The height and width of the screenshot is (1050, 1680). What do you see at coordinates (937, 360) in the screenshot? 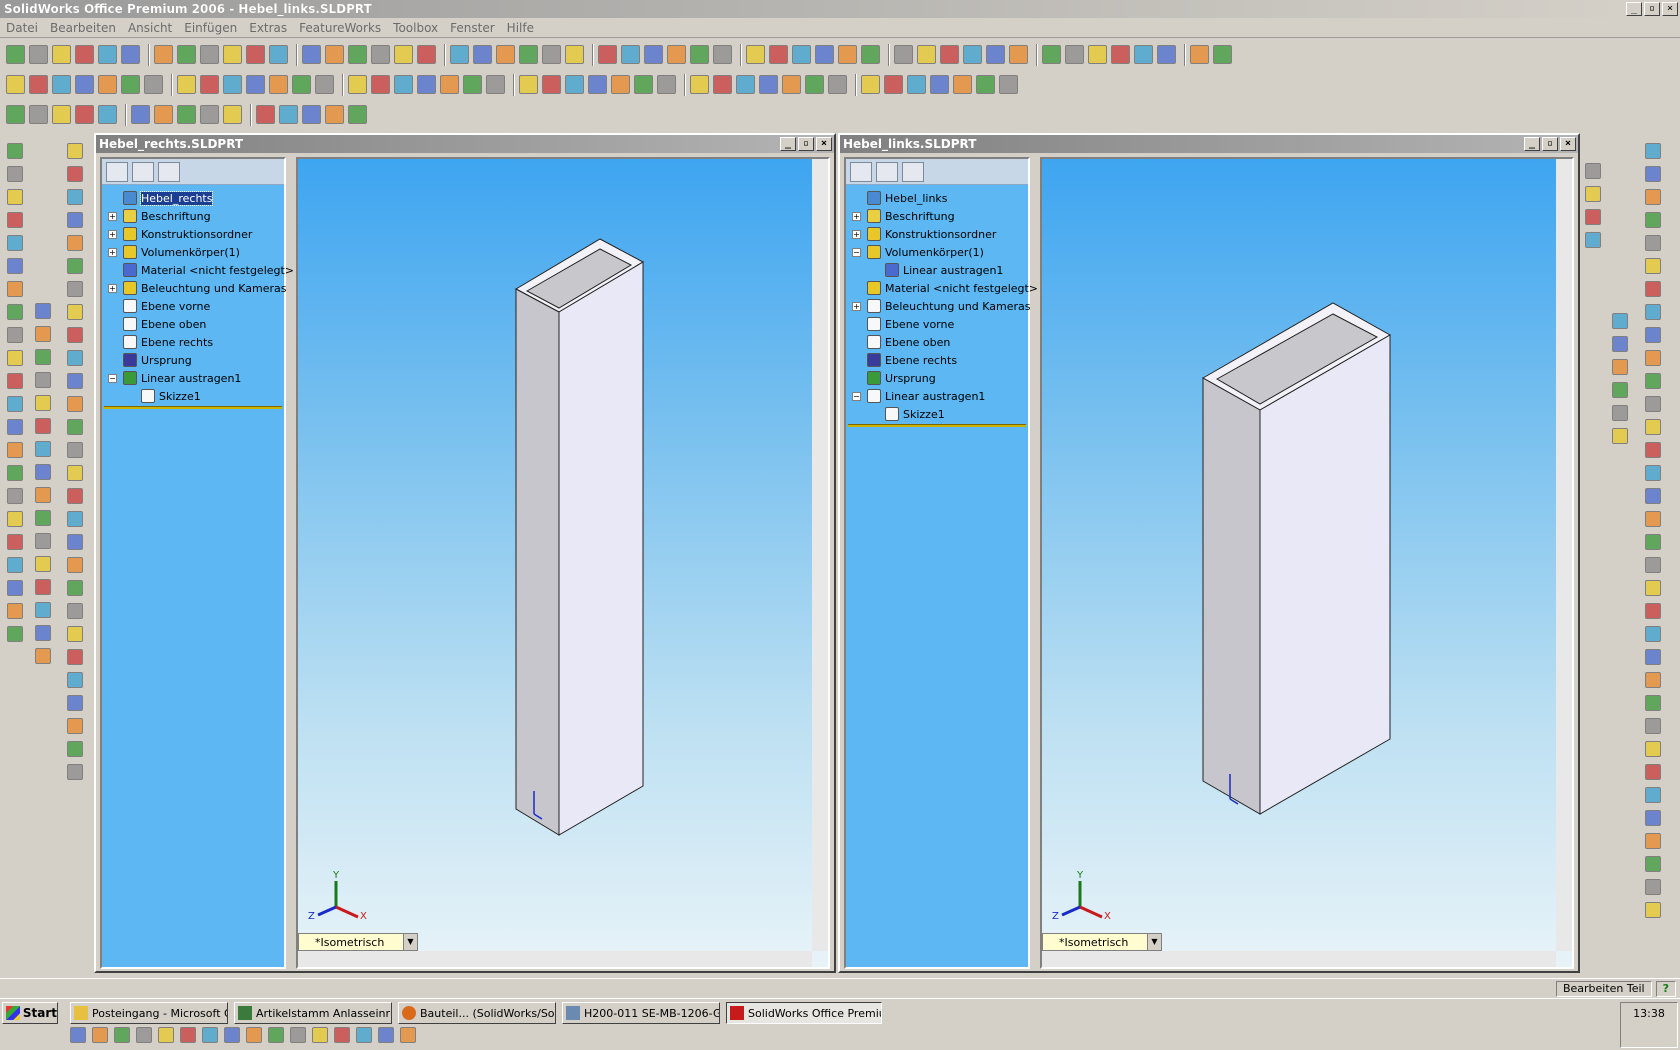
I see `tree-node: Ebene rechts` at bounding box center [937, 360].